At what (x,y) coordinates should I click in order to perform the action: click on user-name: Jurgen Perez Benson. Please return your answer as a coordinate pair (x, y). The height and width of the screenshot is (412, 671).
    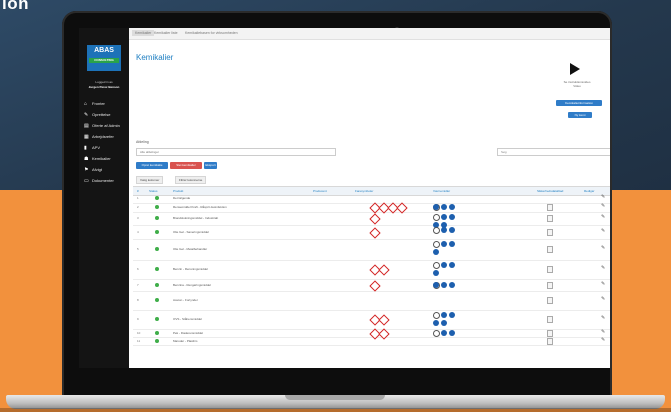
    Looking at the image, I should click on (104, 87).